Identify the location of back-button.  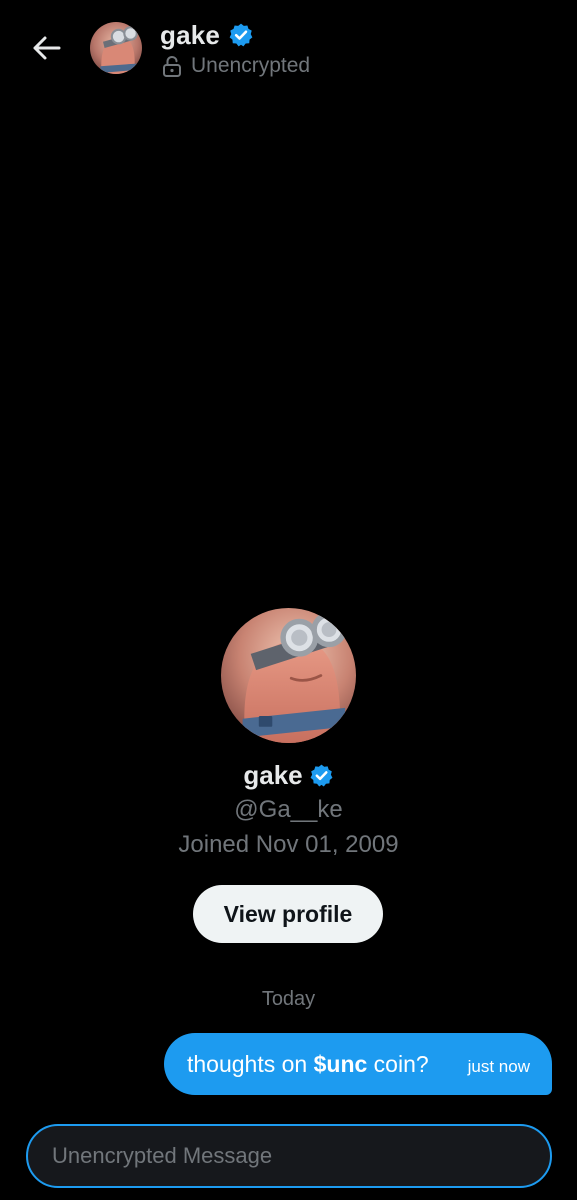
(46, 48).